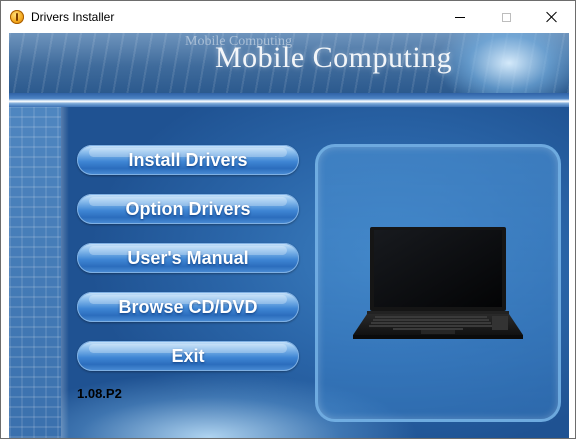 The height and width of the screenshot is (439, 576). I want to click on side-highlight, so click(65, 272).